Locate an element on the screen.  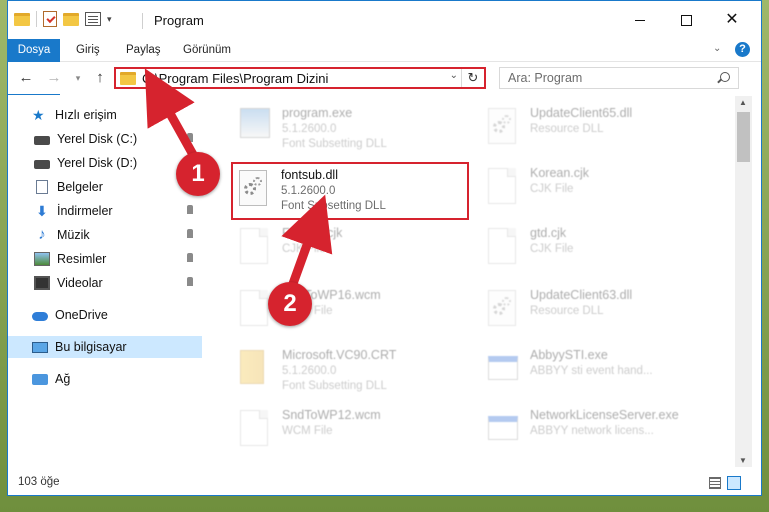
address-bar: C:\Program Files\Program Dizini ⌄ ↻ is located at coordinates (300, 78).